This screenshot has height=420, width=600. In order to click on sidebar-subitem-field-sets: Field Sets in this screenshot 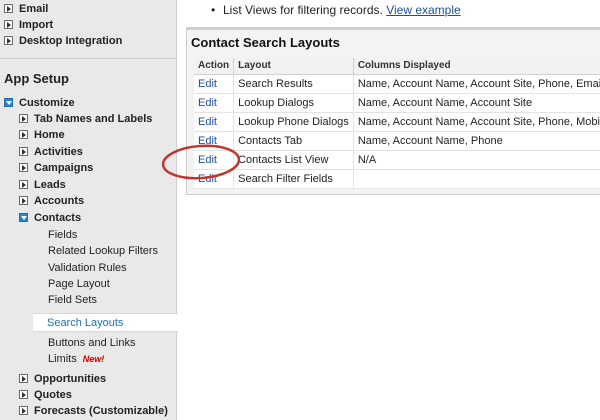, I will do `click(72, 300)`.